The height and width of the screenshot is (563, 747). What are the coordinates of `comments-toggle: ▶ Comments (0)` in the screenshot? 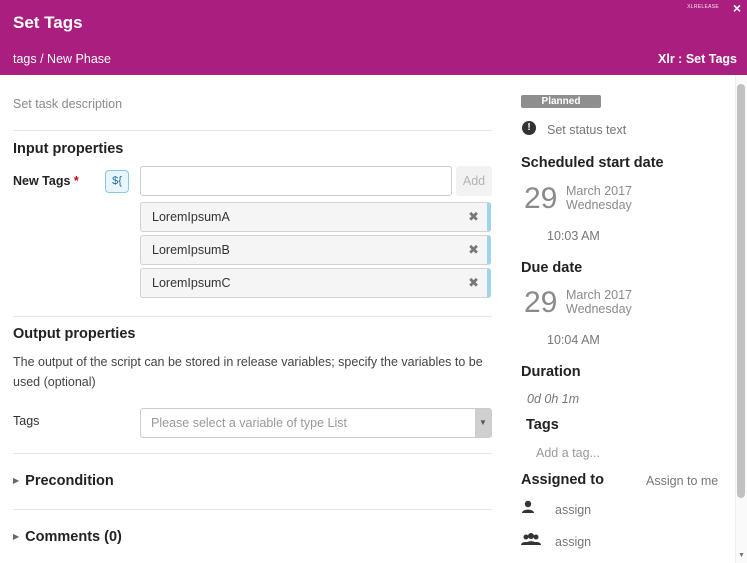 It's located at (67, 537).